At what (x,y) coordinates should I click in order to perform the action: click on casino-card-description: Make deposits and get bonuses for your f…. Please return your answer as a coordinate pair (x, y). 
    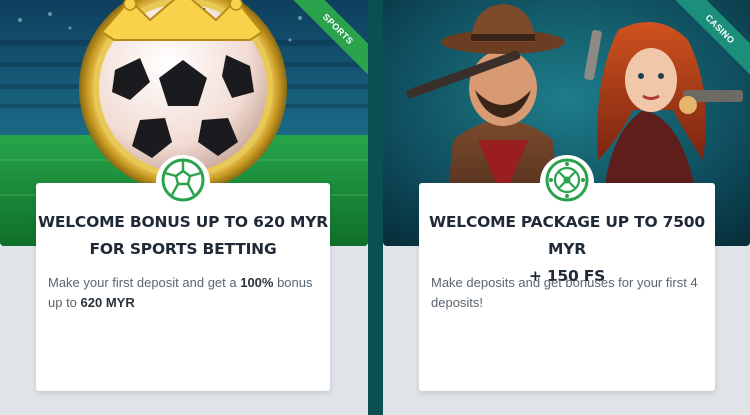
    Looking at the image, I should click on (564, 292).